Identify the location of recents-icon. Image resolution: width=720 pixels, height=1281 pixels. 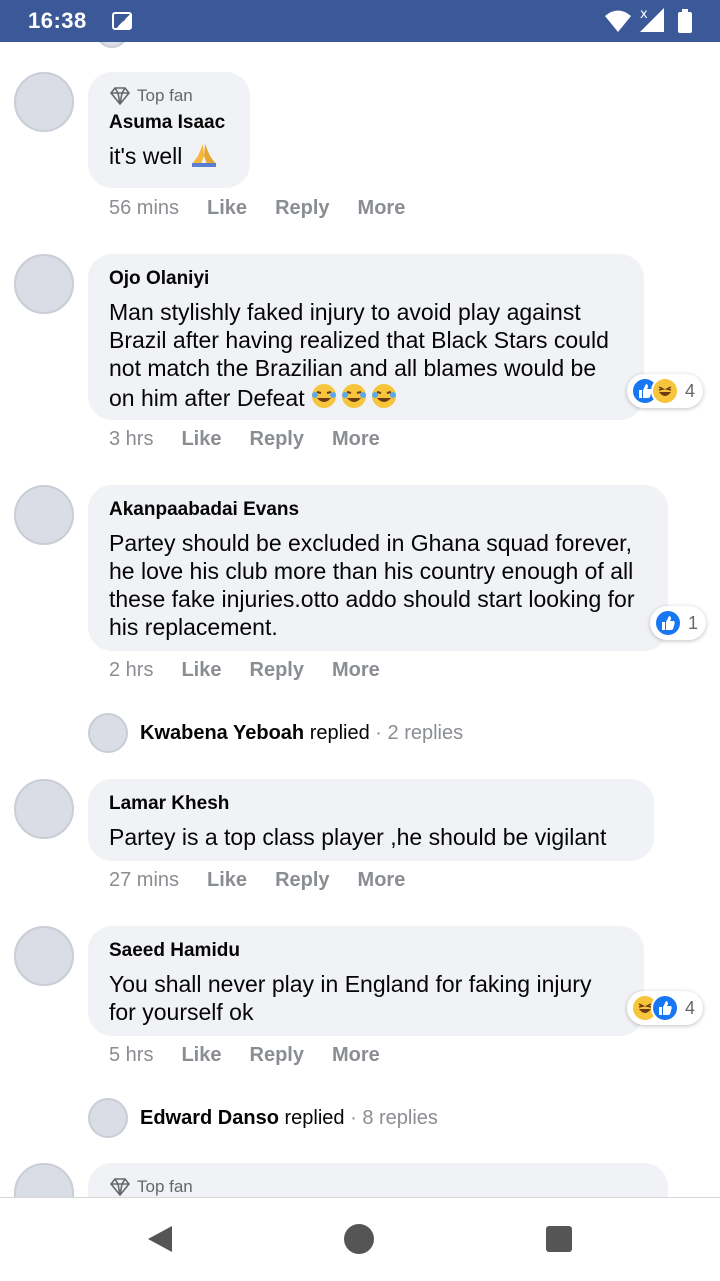
(559, 1239).